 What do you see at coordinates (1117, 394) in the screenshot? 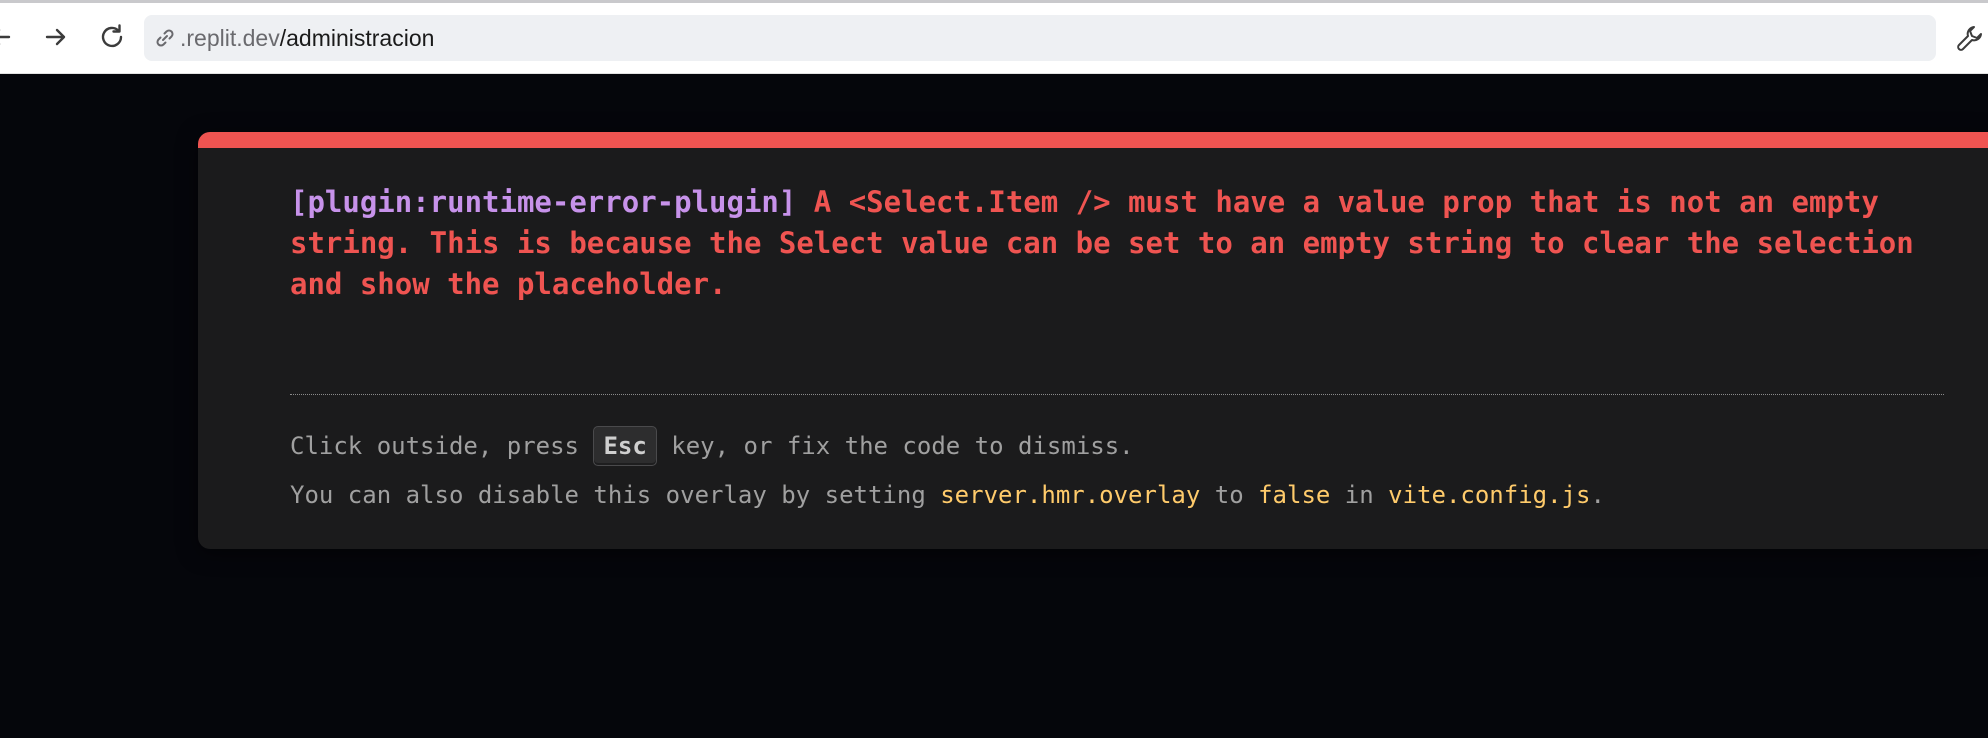
I see `divider` at bounding box center [1117, 394].